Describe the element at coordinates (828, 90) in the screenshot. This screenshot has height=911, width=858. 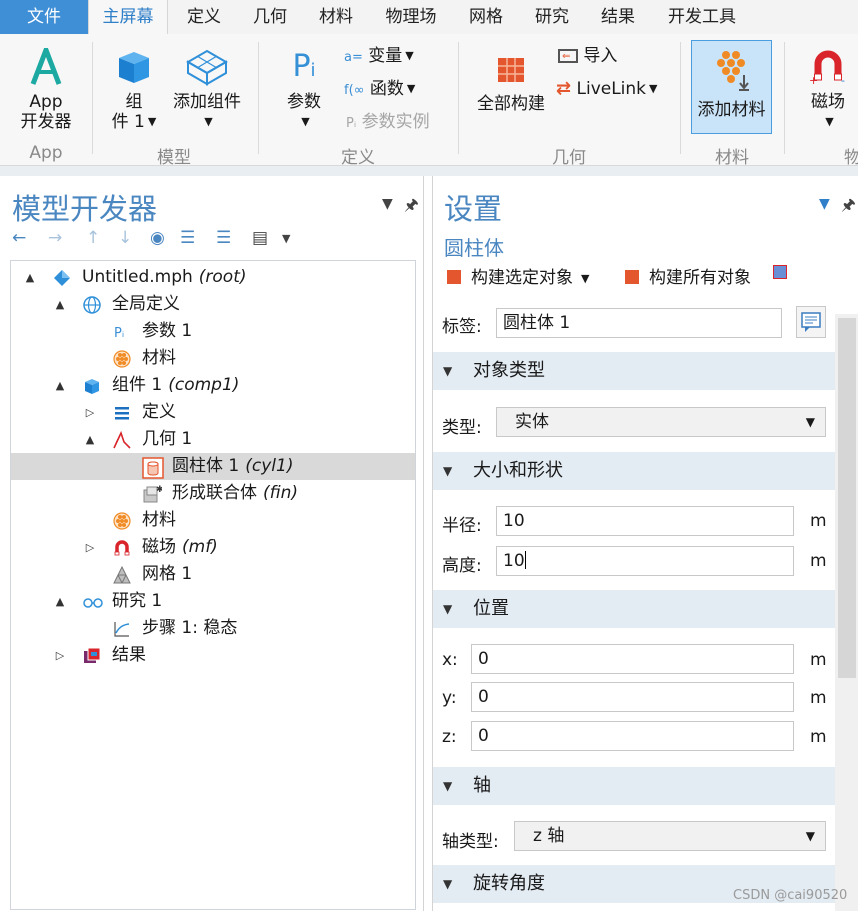
I see `magnetic-field-button: + - 磁场 ▼` at that location.